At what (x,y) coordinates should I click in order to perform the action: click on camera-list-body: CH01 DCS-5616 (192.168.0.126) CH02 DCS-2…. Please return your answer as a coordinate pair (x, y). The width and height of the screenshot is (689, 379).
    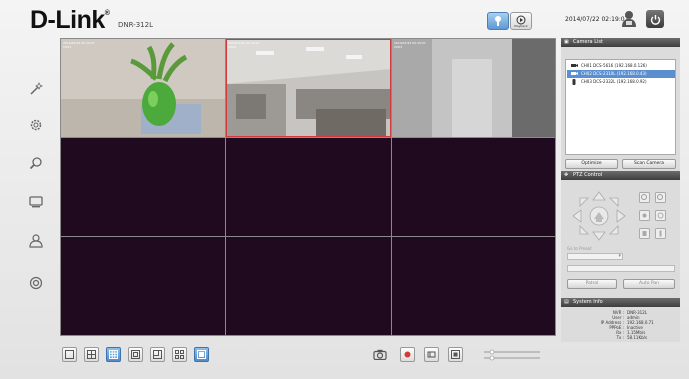
    Looking at the image, I should click on (620, 109).